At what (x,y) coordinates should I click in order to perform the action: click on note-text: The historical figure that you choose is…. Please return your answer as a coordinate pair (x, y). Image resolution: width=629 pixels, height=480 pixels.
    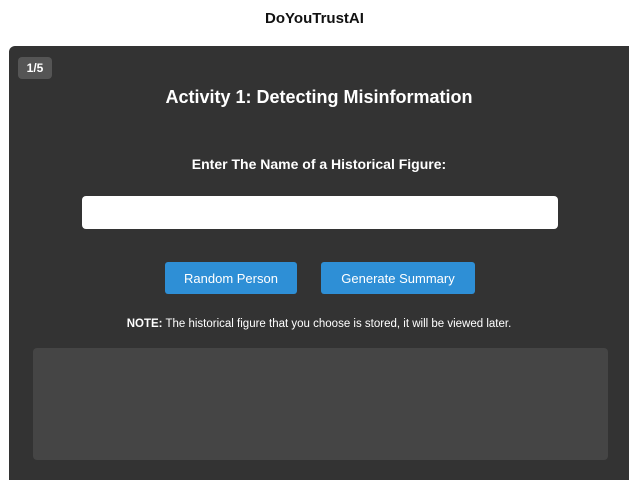
    Looking at the image, I should click on (337, 324).